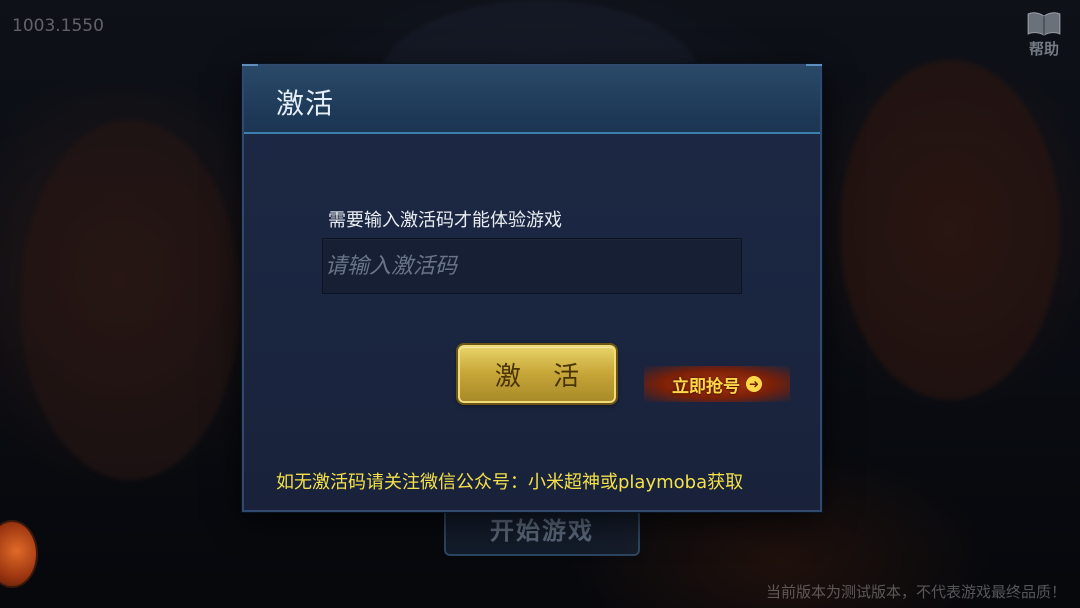 This screenshot has width=1080, height=608. I want to click on dialog-title: 激活, so click(305, 103).